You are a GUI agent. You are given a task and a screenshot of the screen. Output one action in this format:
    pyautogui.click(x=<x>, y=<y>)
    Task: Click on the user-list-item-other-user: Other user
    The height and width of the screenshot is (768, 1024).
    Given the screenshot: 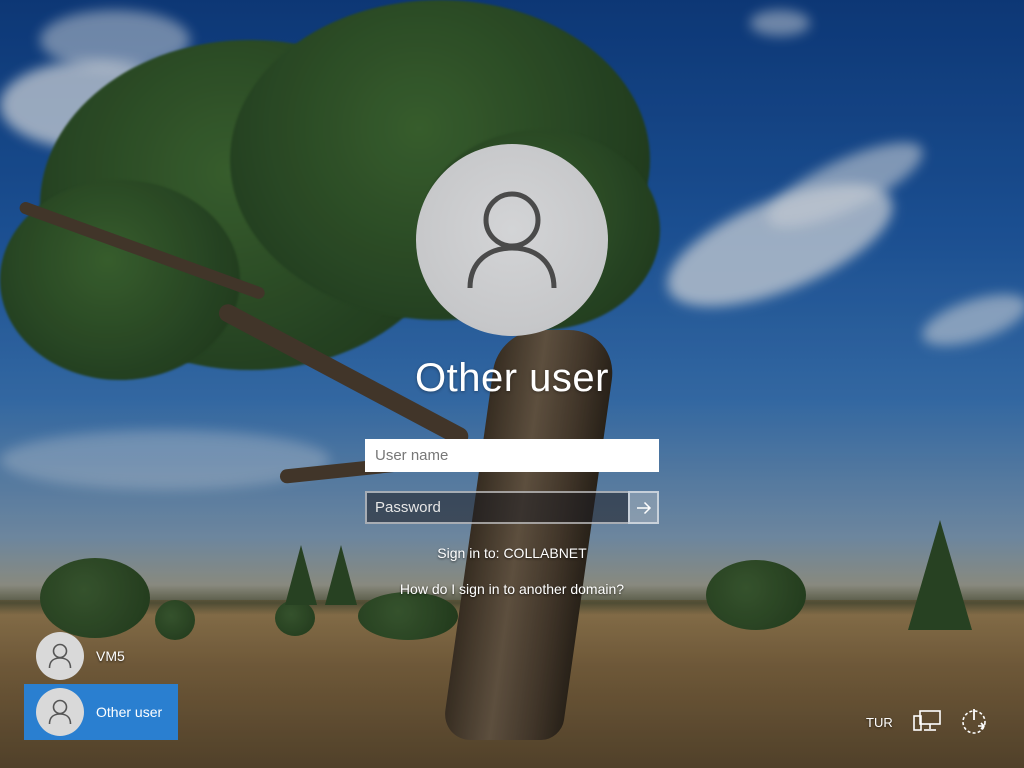 What is the action you would take?
    pyautogui.click(x=101, y=712)
    